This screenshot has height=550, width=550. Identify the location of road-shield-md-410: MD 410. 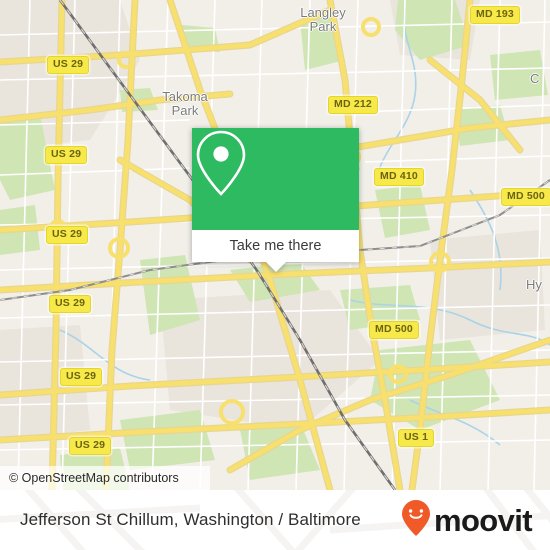
(399, 177).